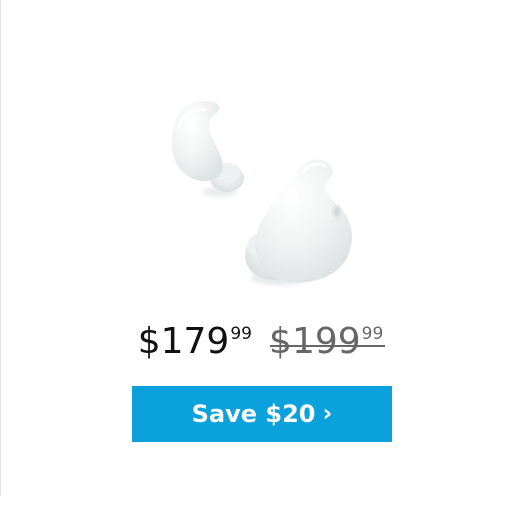 This screenshot has height=513, width=520. I want to click on save-offer-button: Save $20 ›, so click(262, 414).